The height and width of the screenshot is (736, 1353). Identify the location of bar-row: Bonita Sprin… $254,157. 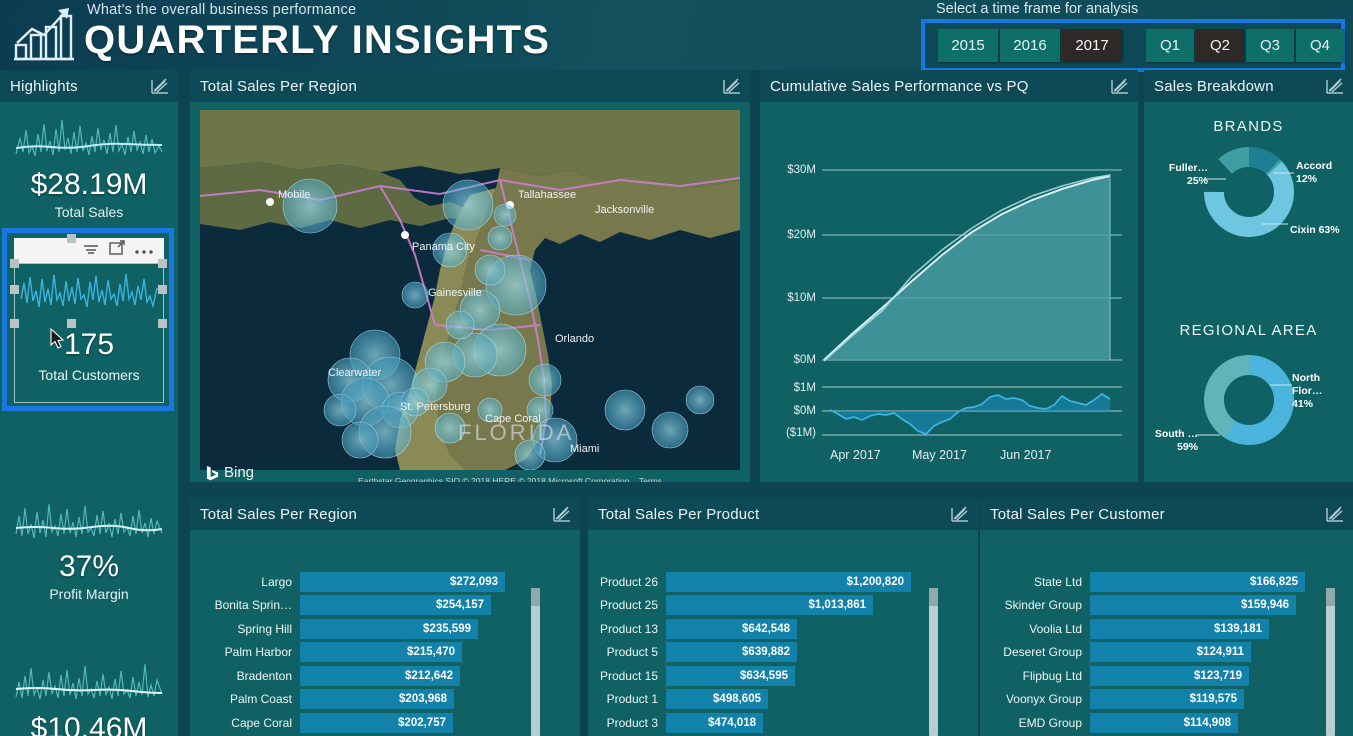
(385, 606).